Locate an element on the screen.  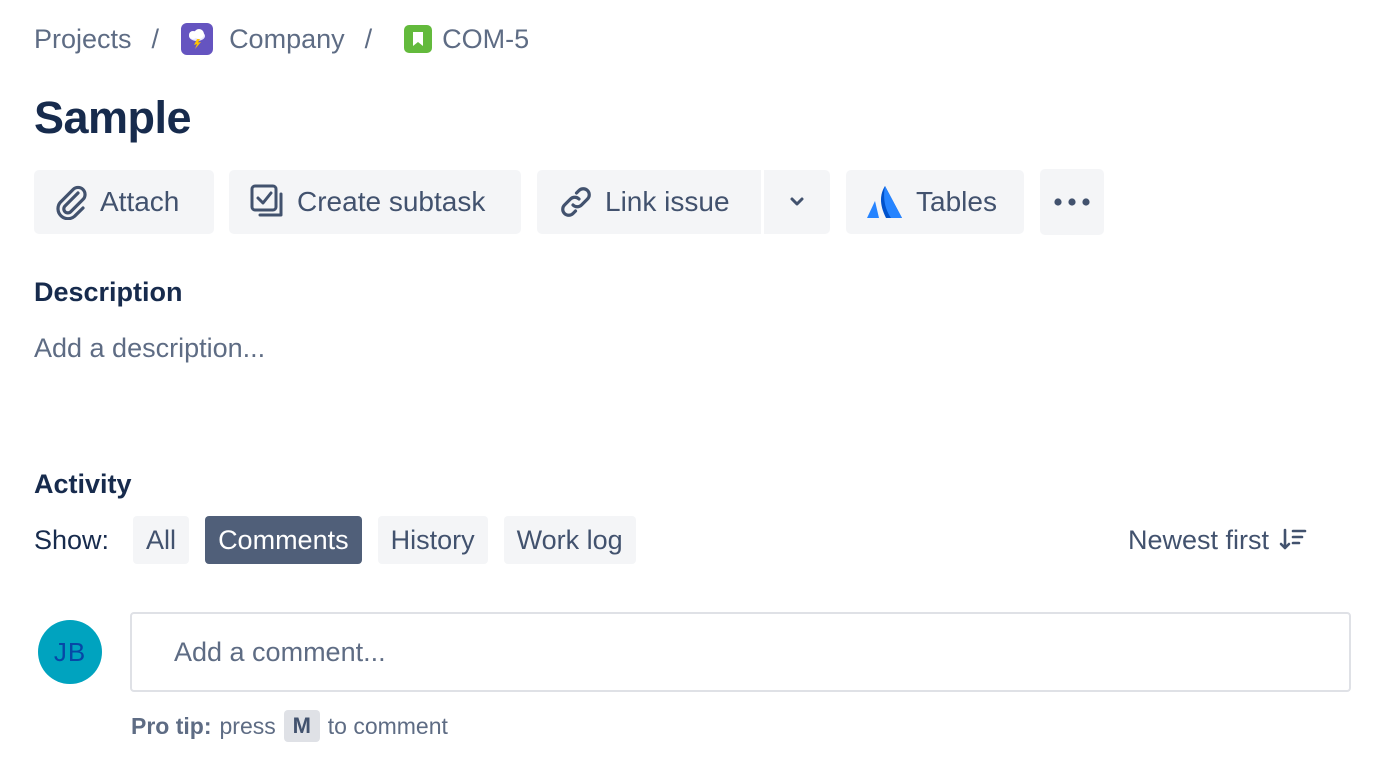
create-subtask-button: Create subtask is located at coordinates (375, 202).